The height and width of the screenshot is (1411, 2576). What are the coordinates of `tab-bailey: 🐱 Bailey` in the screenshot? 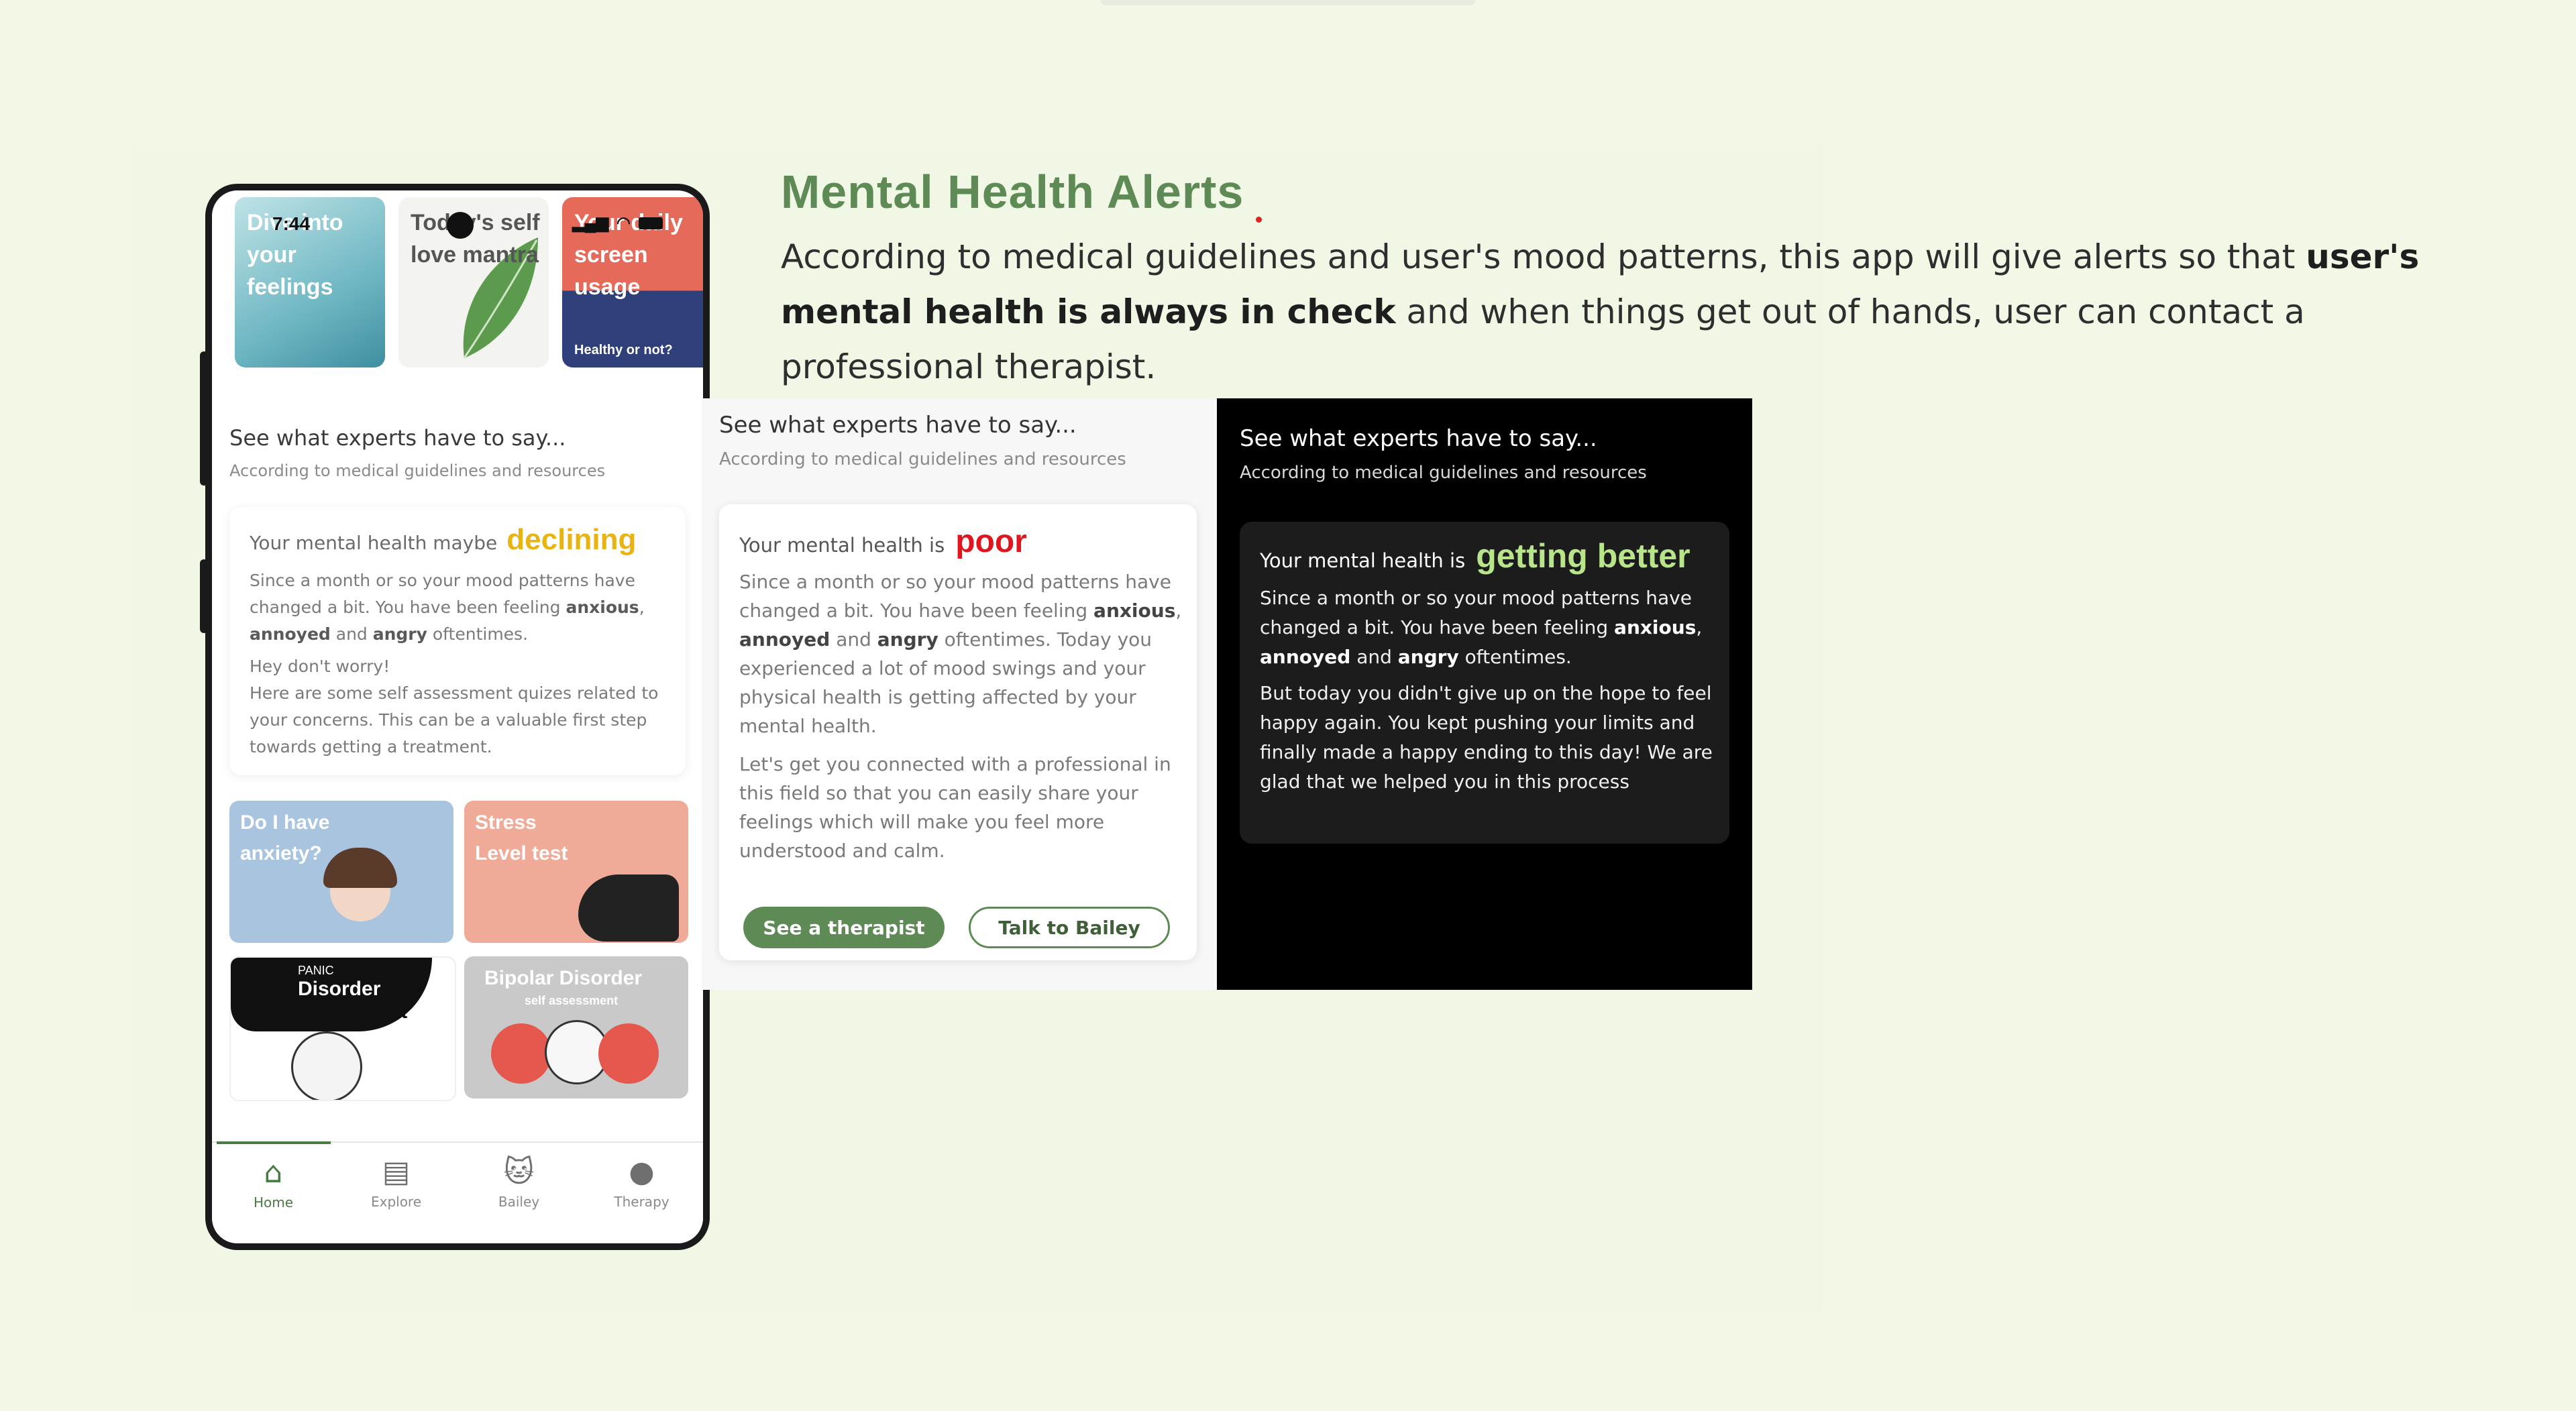 It's located at (519, 1183).